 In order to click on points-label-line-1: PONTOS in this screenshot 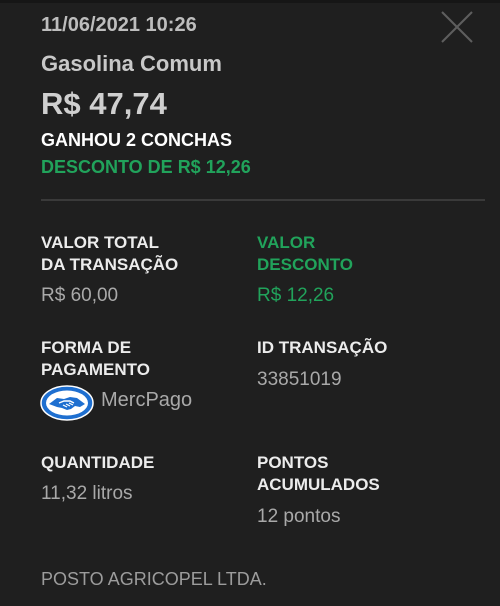, I will do `click(293, 462)`.